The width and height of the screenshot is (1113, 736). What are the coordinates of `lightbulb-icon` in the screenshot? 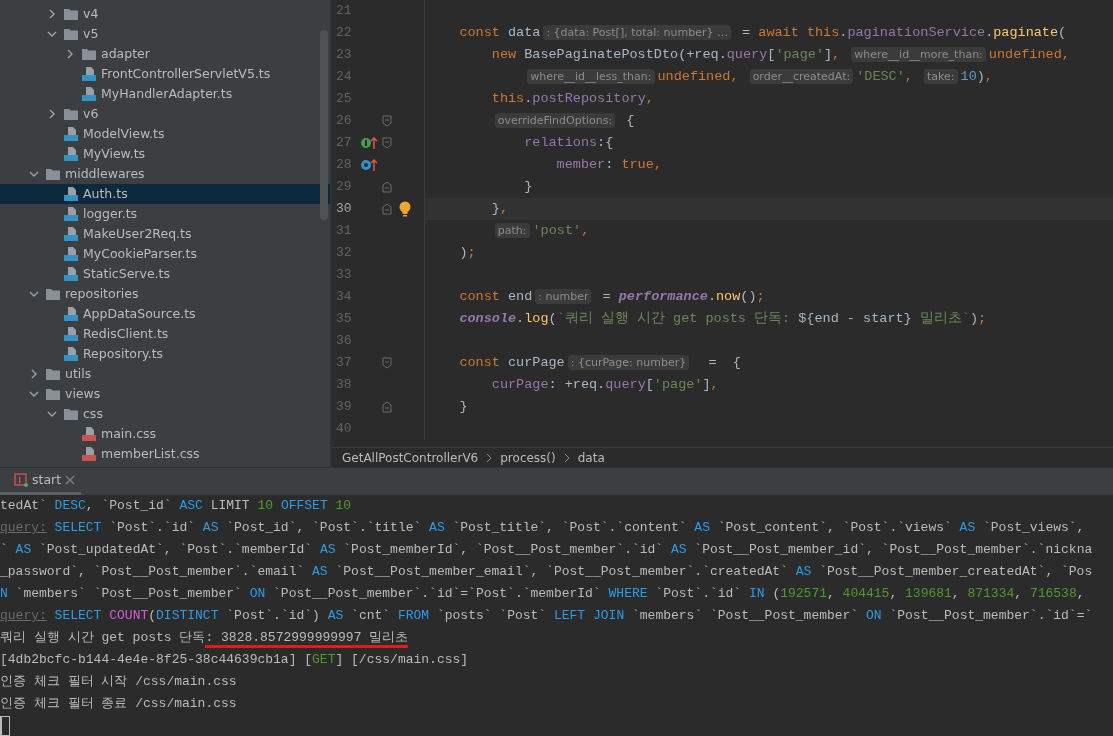 It's located at (405, 209).